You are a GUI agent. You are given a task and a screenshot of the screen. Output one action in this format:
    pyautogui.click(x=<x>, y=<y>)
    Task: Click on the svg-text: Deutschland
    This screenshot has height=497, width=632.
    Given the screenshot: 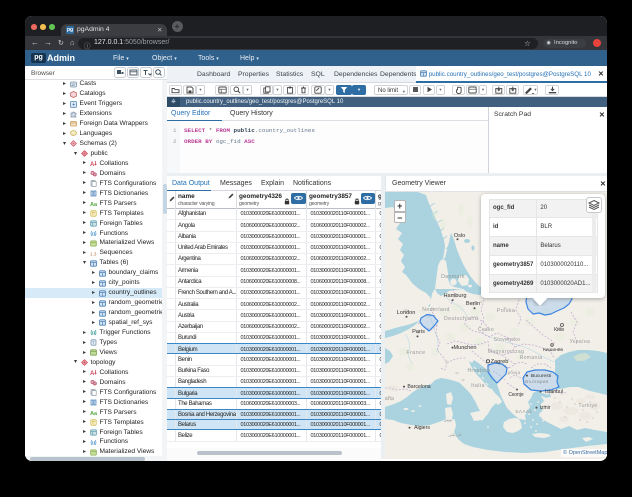 What is the action you would take?
    pyautogui.click(x=461, y=319)
    